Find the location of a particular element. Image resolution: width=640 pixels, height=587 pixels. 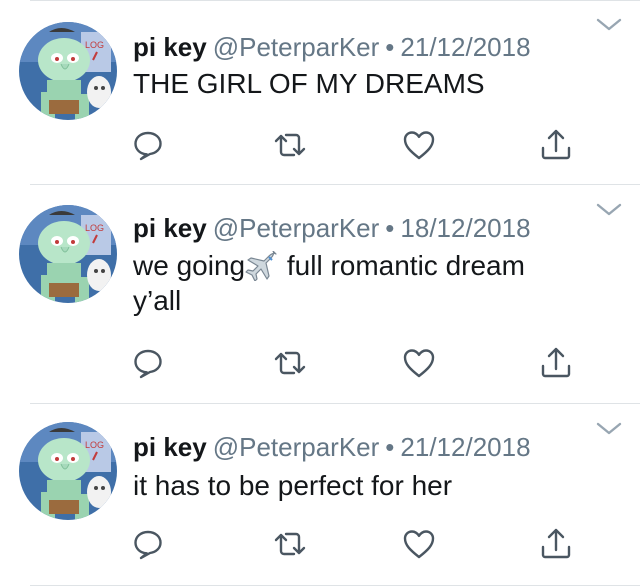

tweet-text: THE GIRL OF MY DREAMS is located at coordinates (309, 83).